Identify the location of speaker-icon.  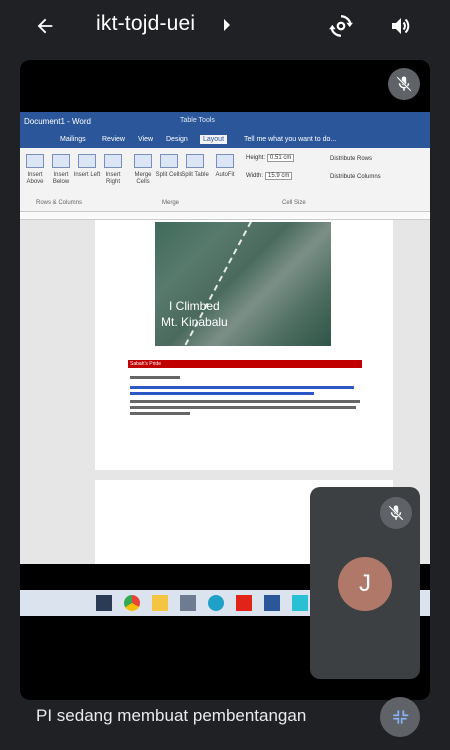
(401, 26).